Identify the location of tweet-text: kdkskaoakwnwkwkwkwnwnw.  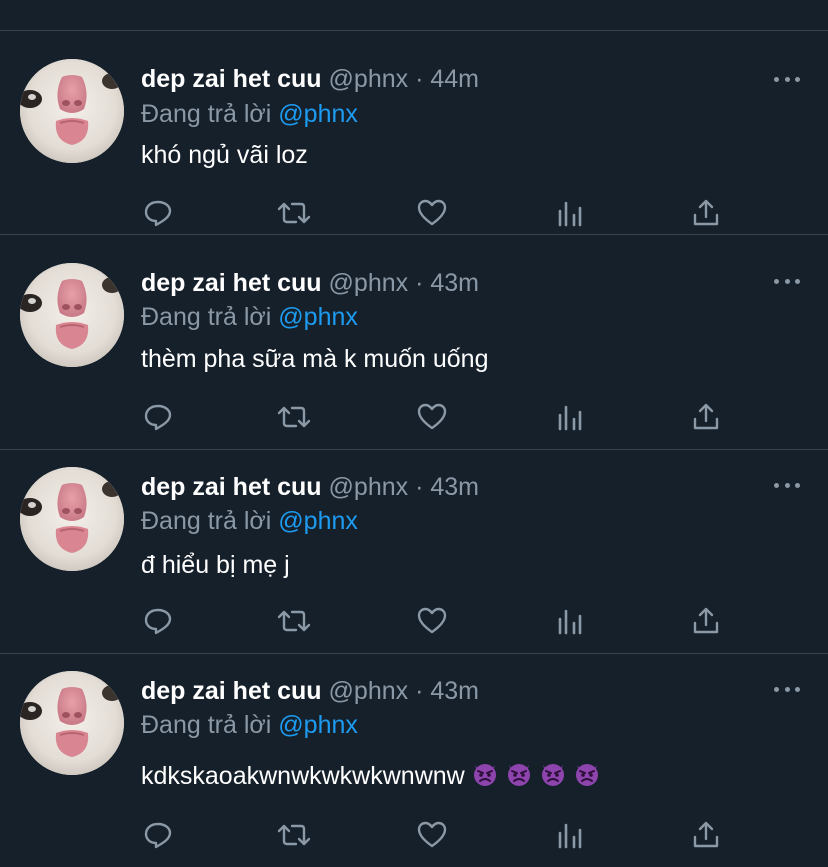
(371, 777).